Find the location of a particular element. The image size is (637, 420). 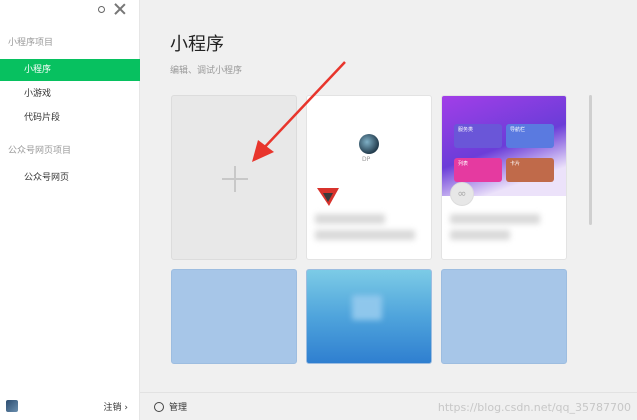

preview-tile: 卡片 is located at coordinates (530, 170).